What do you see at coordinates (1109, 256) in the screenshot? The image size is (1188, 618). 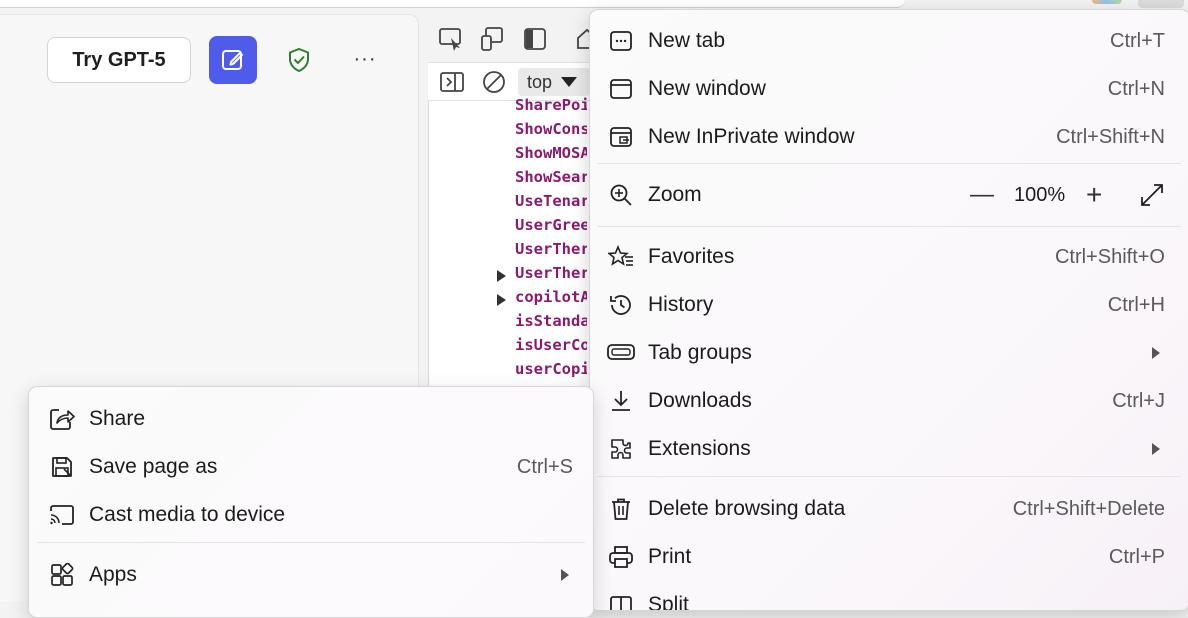 I see `menu-shortcut: Ctrl+Shift+O` at bounding box center [1109, 256].